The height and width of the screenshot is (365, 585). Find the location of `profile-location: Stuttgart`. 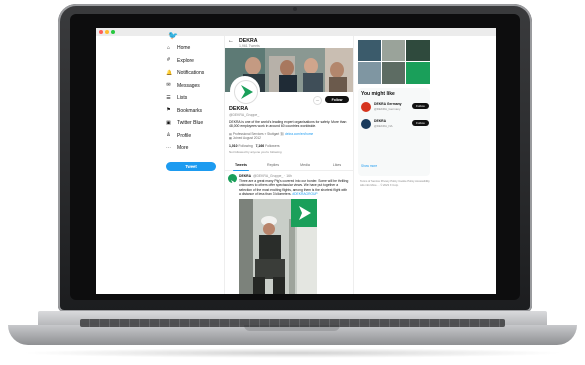

profile-location: Stuttgart is located at coordinates (273, 134).